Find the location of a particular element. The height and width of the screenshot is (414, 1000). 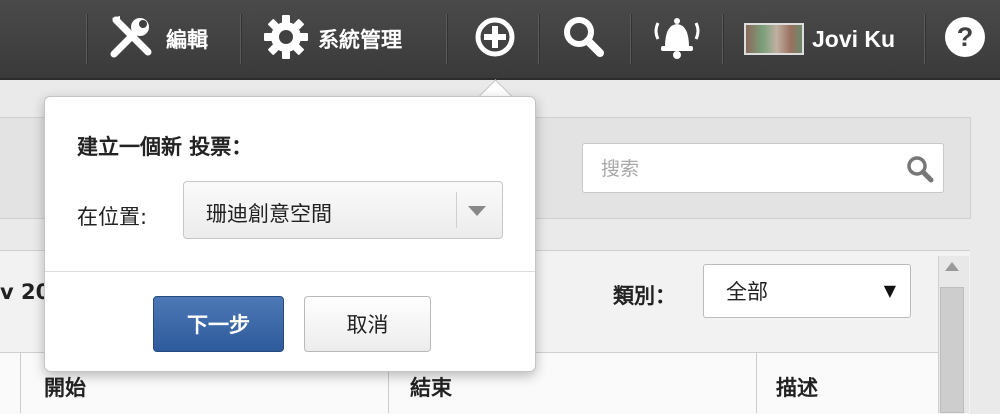

location-select: 珊迪創意空間 is located at coordinates (343, 210).